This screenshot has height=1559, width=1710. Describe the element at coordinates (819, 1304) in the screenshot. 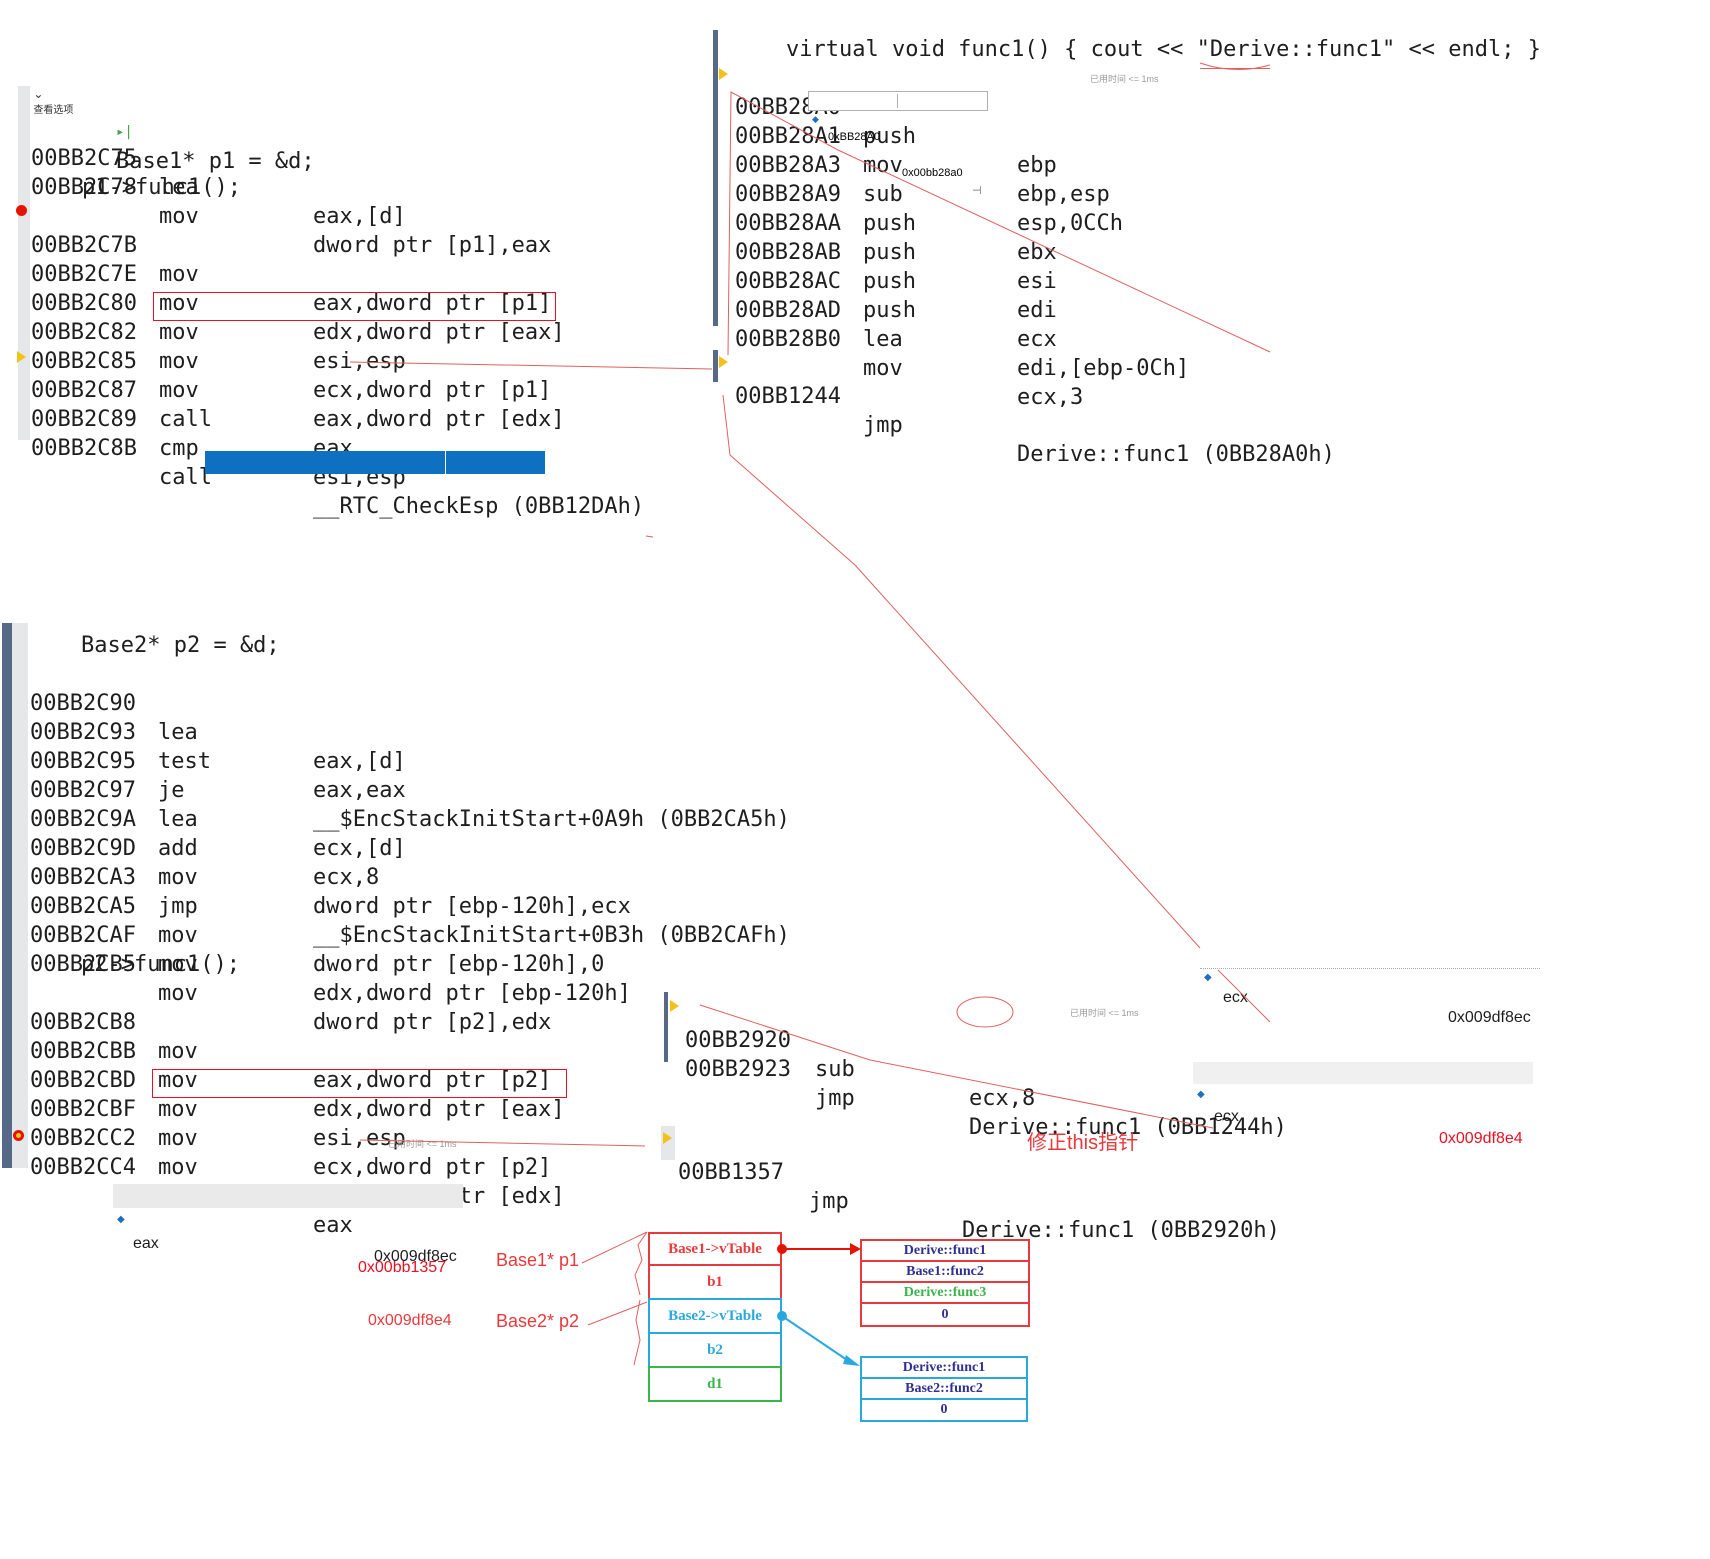

I see `vtable-pointer-arrows` at that location.